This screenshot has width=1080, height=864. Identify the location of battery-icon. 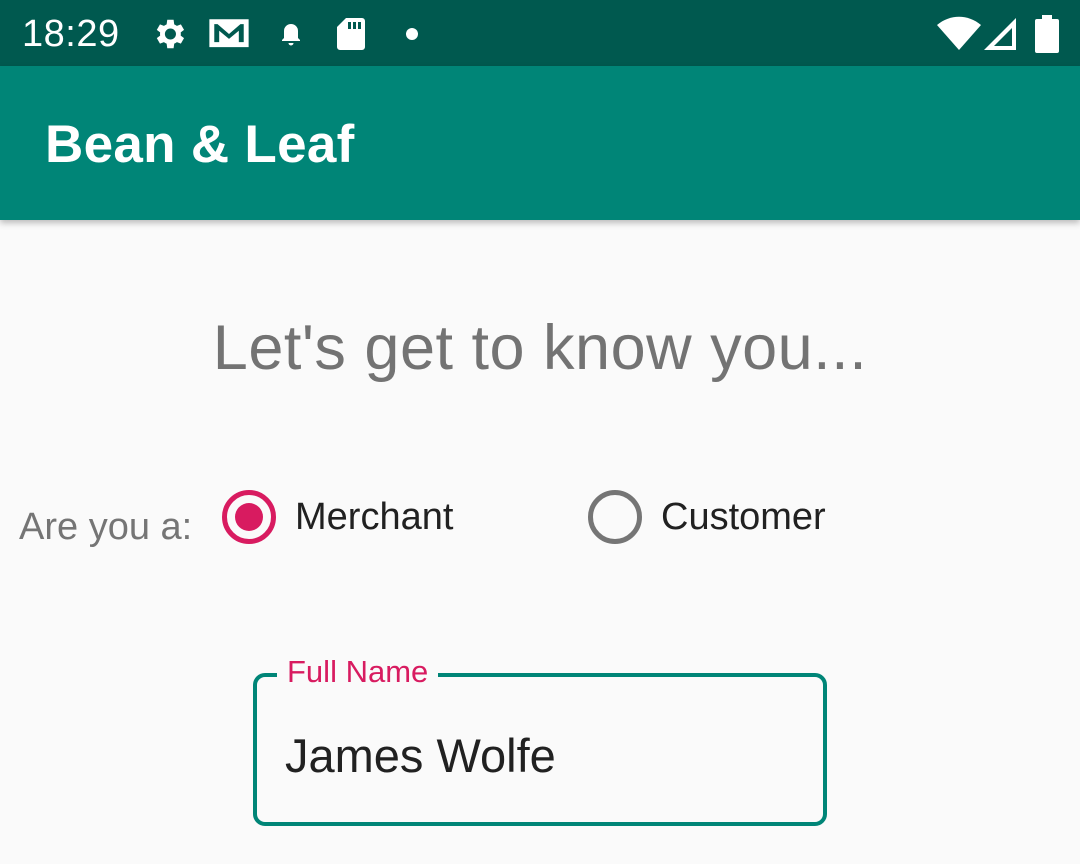
(1047, 34).